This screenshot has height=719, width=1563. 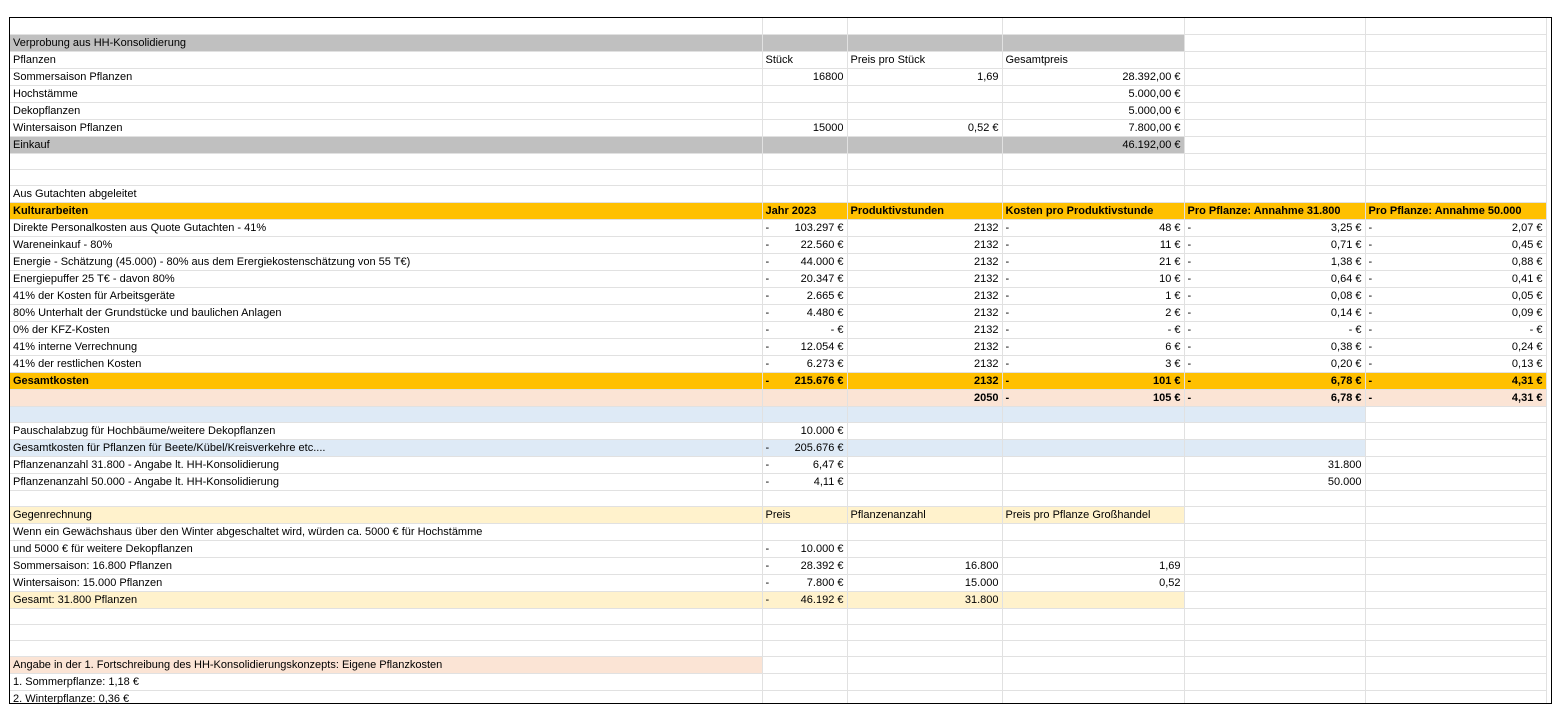 I want to click on cell: Pflanzenanzahl, so click(x=925, y=515).